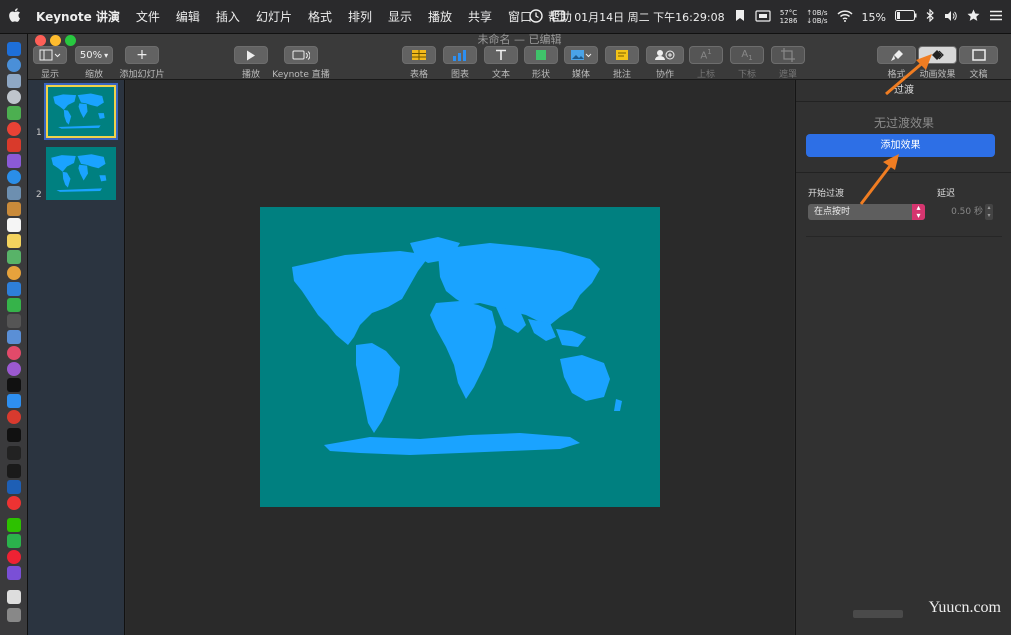  What do you see at coordinates (14, 525) in the screenshot?
I see `wechat-icon` at bounding box center [14, 525].